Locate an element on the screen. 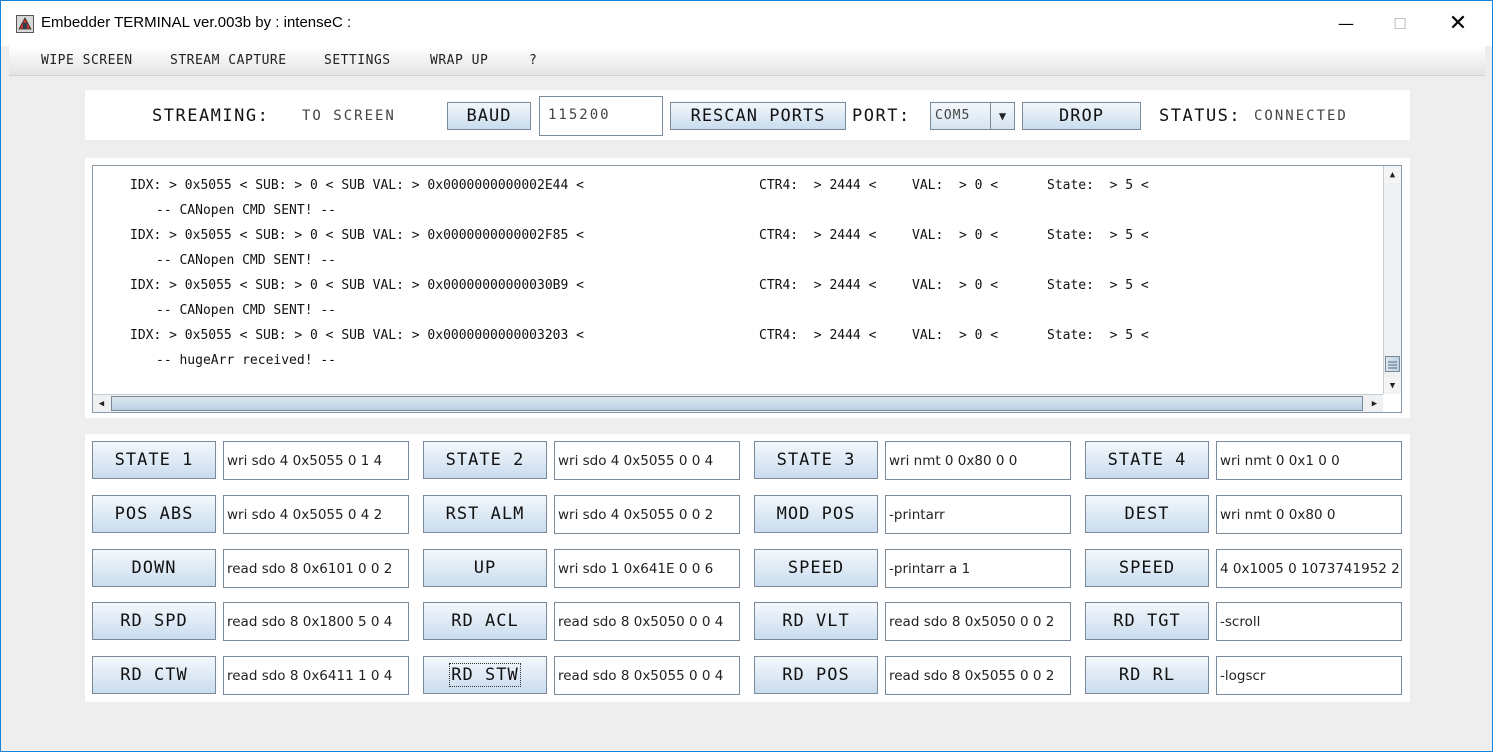 The width and height of the screenshot is (1493, 752). command-input: -printarr is located at coordinates (978, 514).